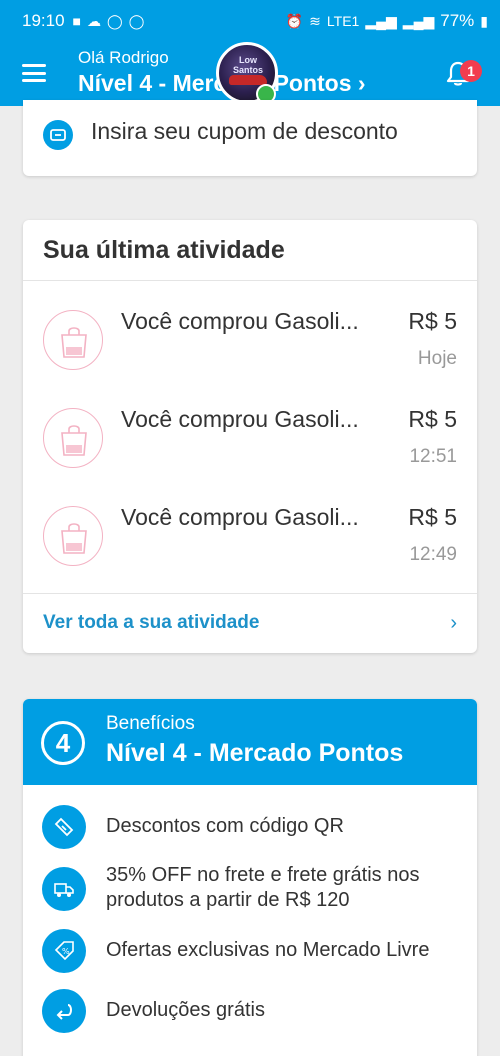  Describe the element at coordinates (250, 359) in the screenshot. I see `activity-row: Você comprou Gasoli... R$ 5 Hoje` at that location.